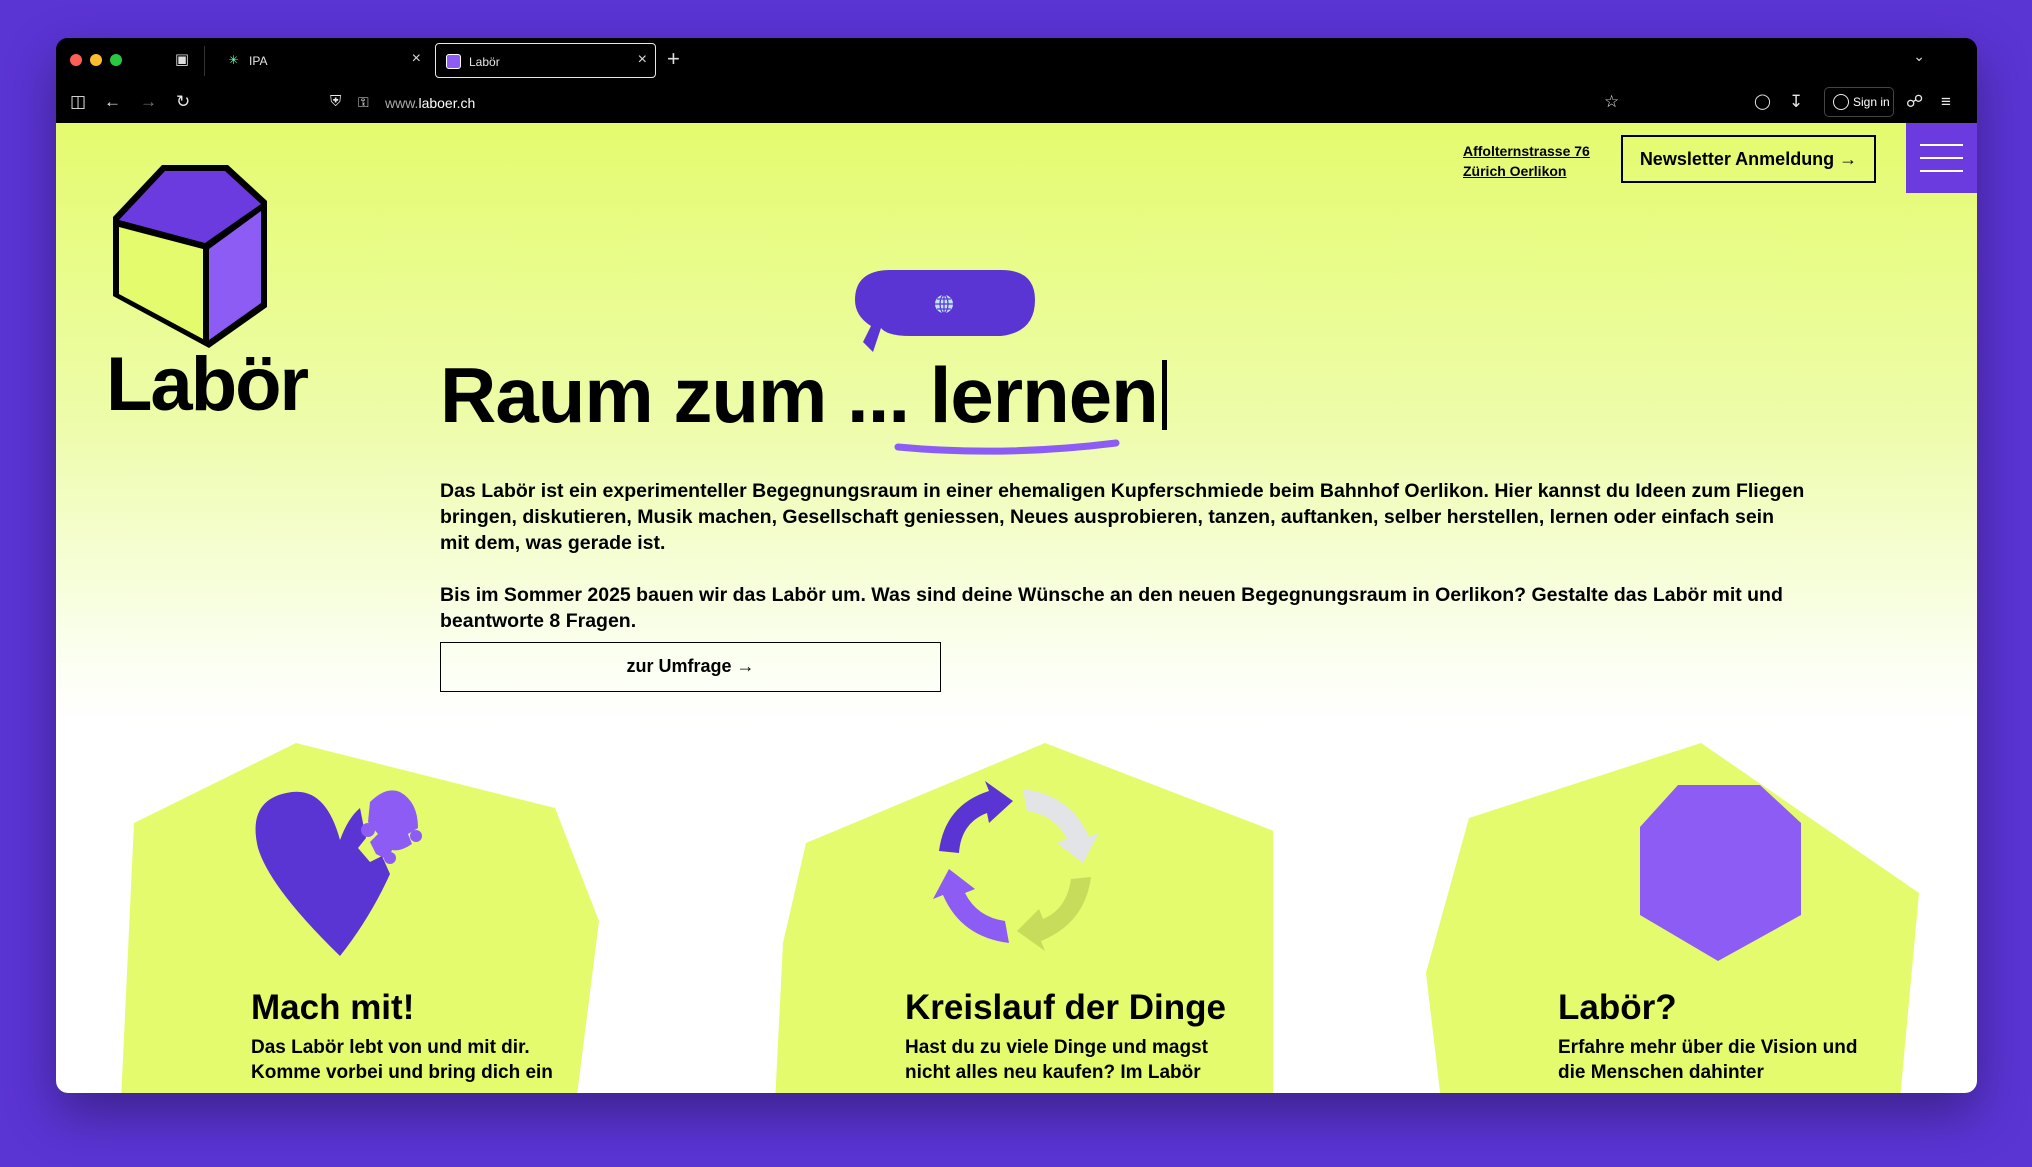  What do you see at coordinates (390, 1047) in the screenshot?
I see `card-text-line: Das Labör lebt von und mit dir.` at bounding box center [390, 1047].